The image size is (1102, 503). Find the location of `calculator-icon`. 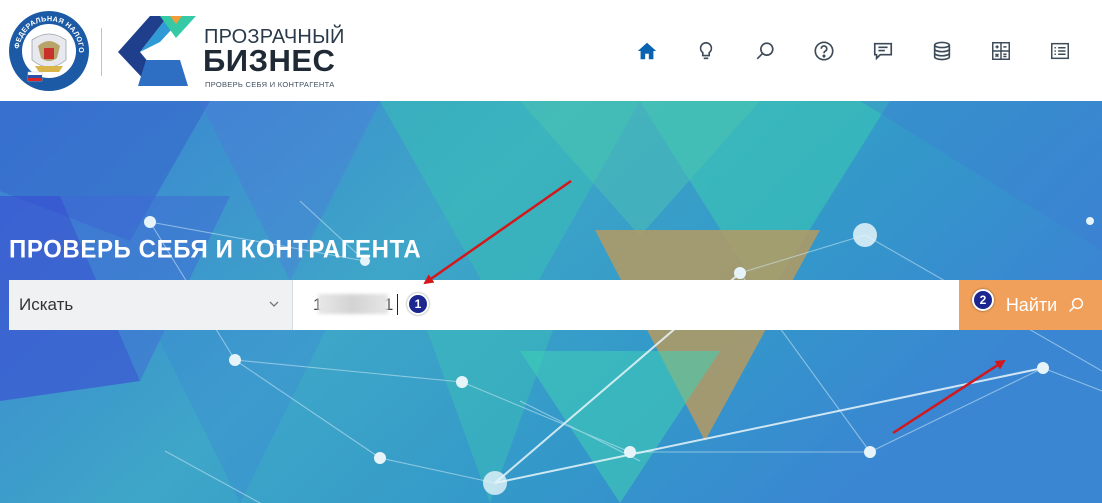

calculator-icon is located at coordinates (1001, 51).